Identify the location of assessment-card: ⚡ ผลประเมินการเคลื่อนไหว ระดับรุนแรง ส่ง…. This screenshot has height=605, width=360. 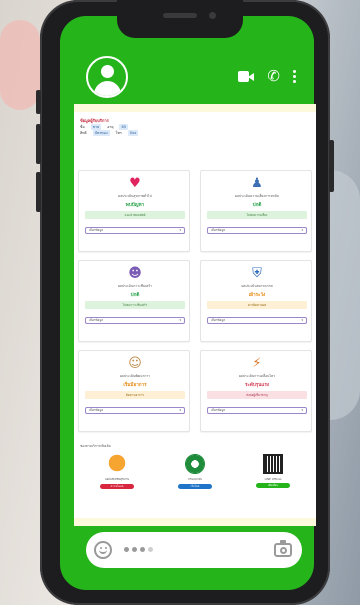
(256, 391).